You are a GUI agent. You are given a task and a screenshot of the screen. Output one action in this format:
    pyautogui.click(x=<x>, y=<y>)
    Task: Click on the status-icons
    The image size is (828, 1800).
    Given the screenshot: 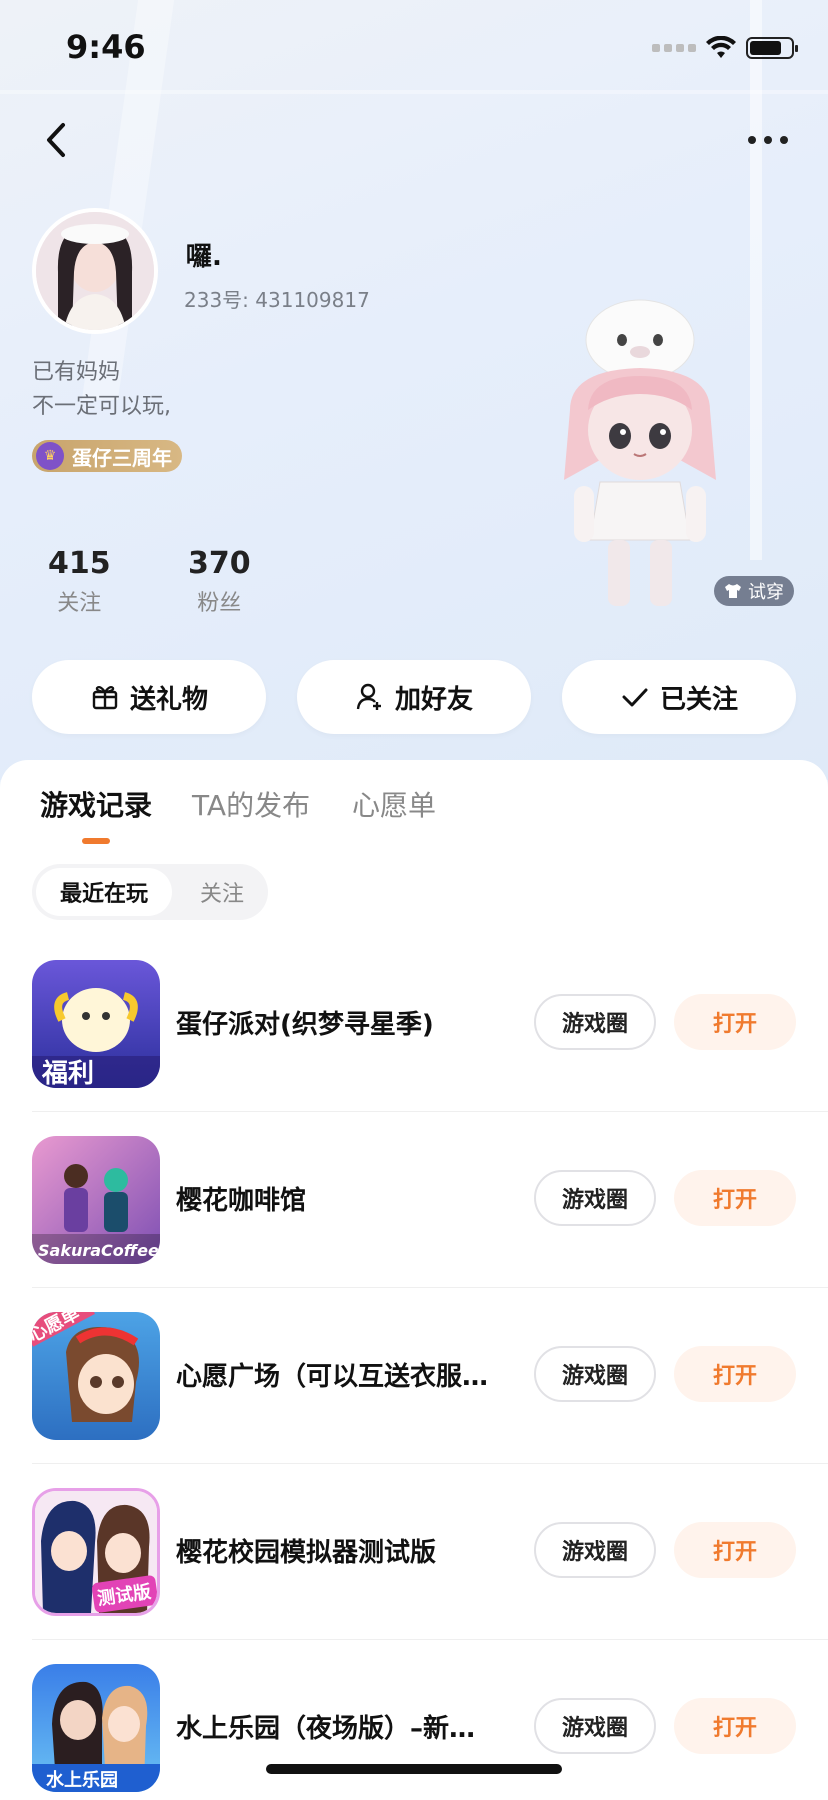 What is the action you would take?
    pyautogui.click(x=725, y=48)
    